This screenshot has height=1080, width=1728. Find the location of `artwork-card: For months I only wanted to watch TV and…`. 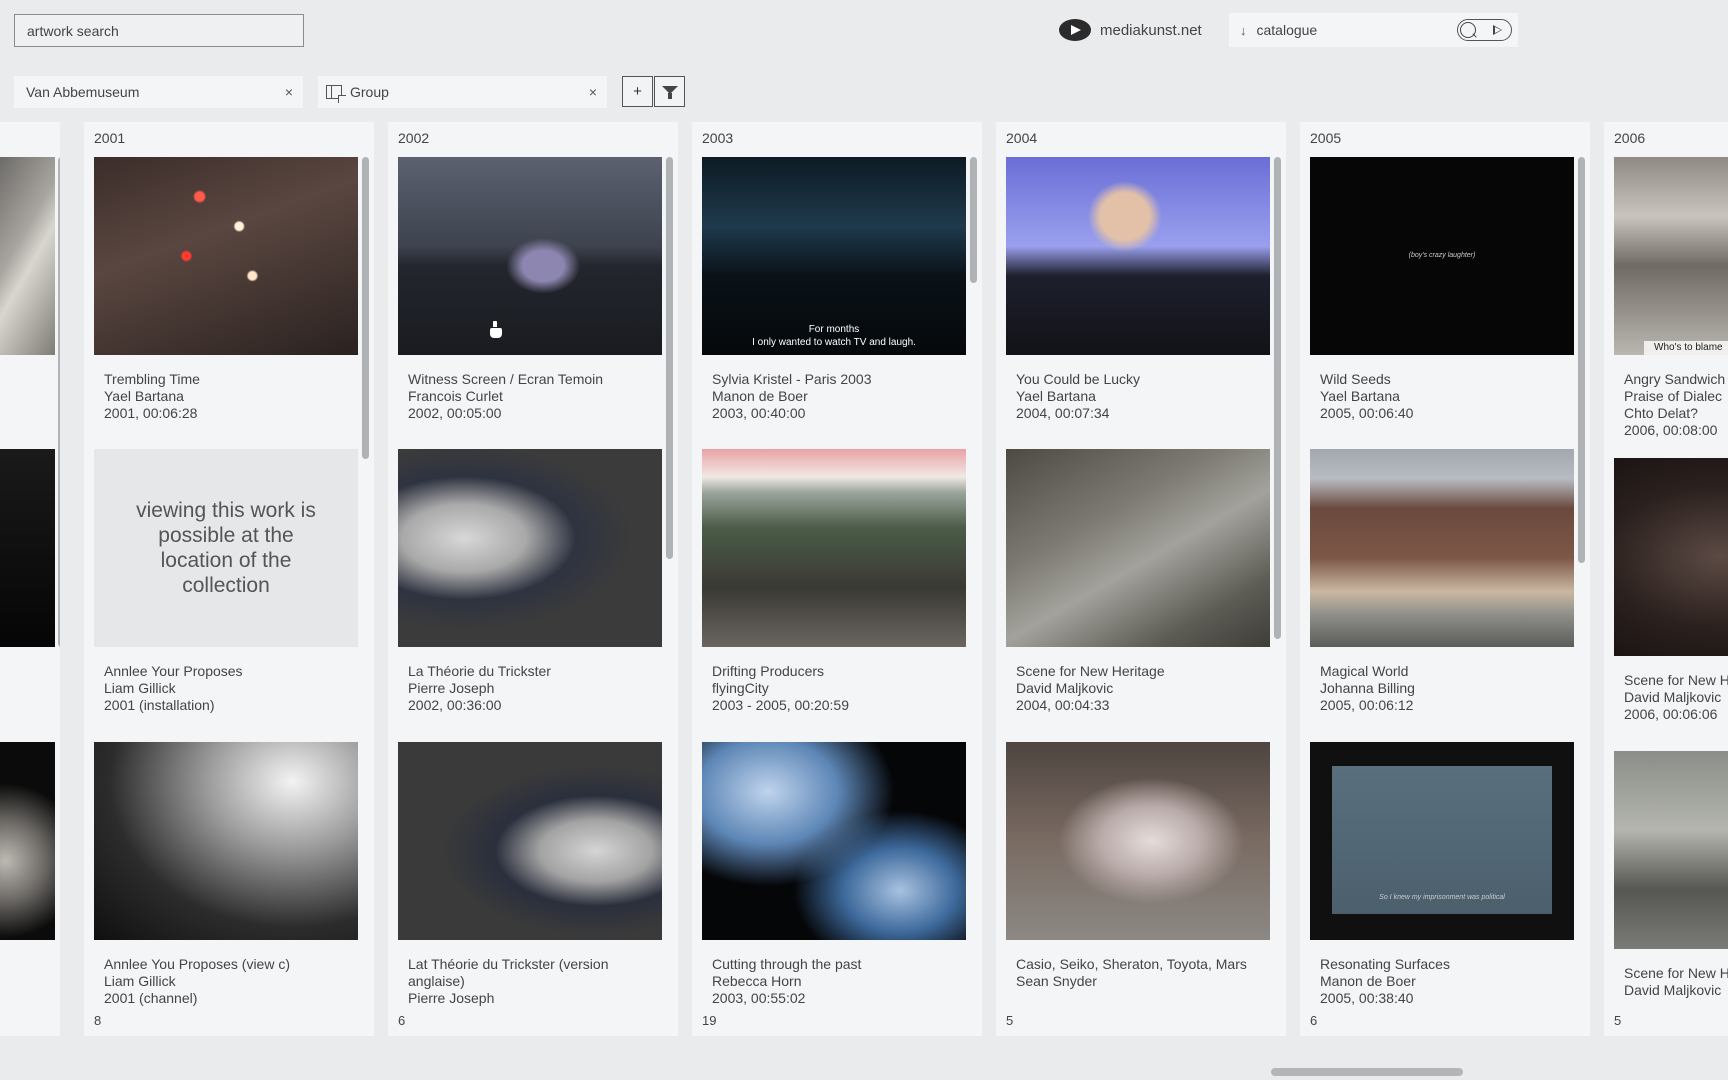

artwork-card: For months I only wanted to watch TV and… is located at coordinates (834, 289).